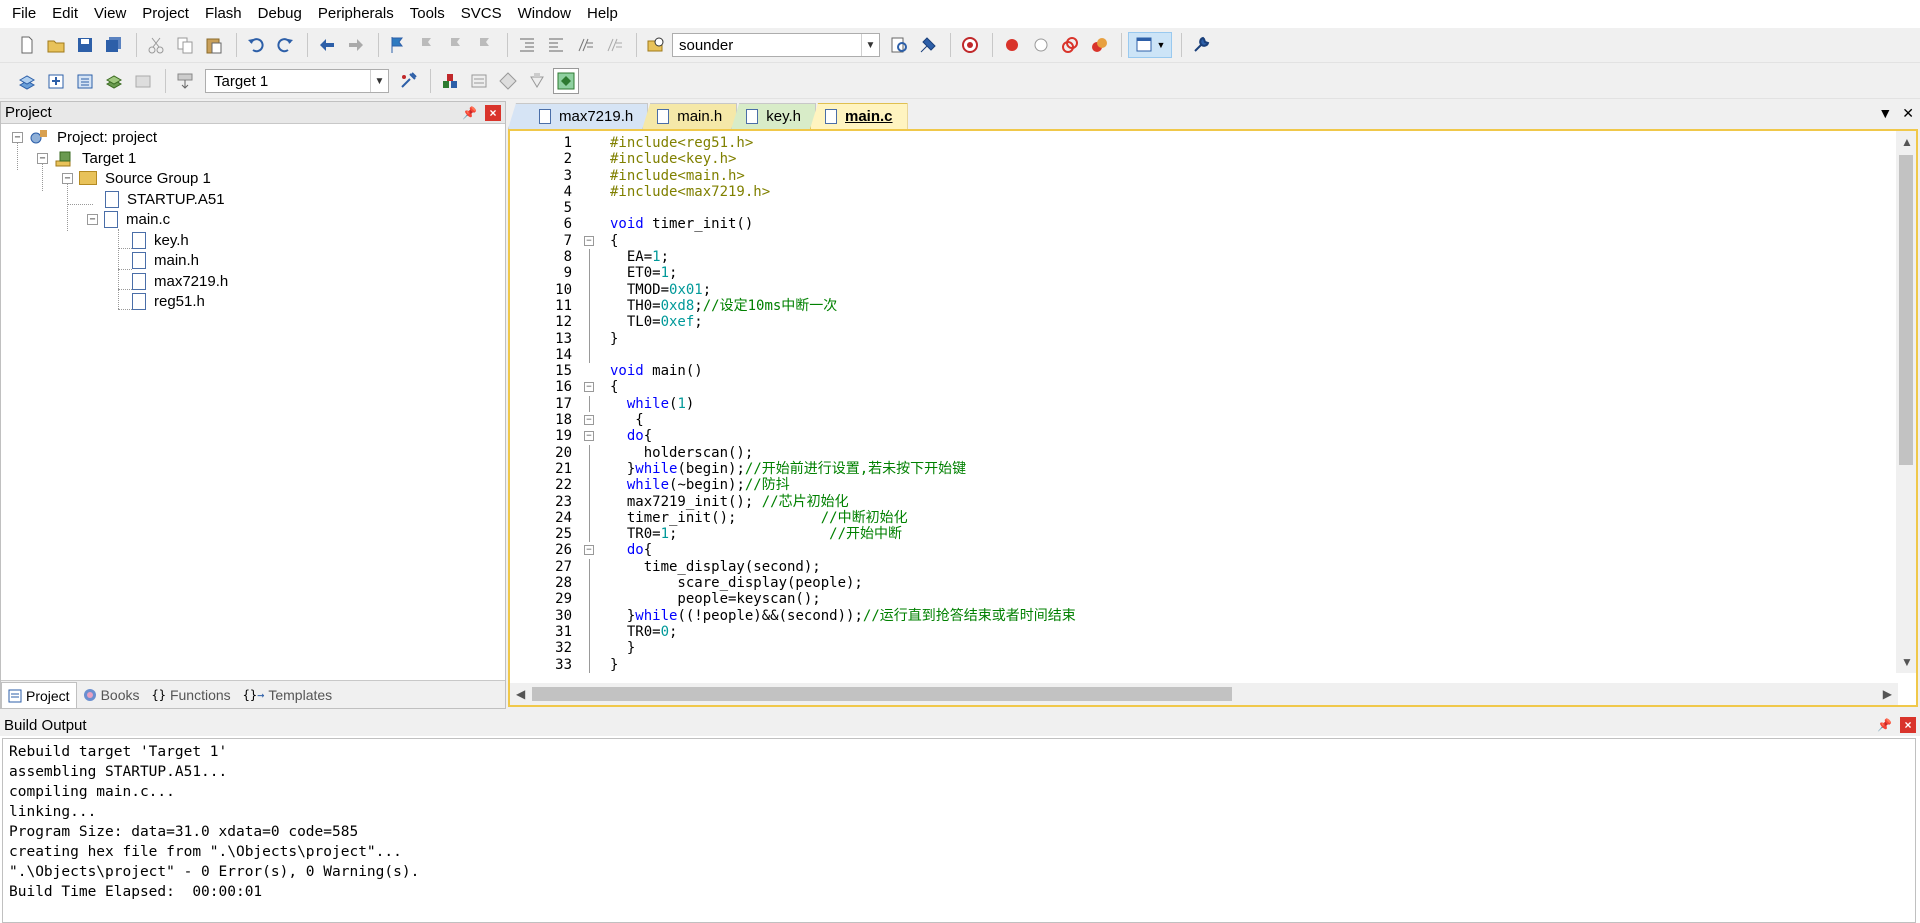  What do you see at coordinates (110, 14) in the screenshot?
I see `menu-view: View` at bounding box center [110, 14].